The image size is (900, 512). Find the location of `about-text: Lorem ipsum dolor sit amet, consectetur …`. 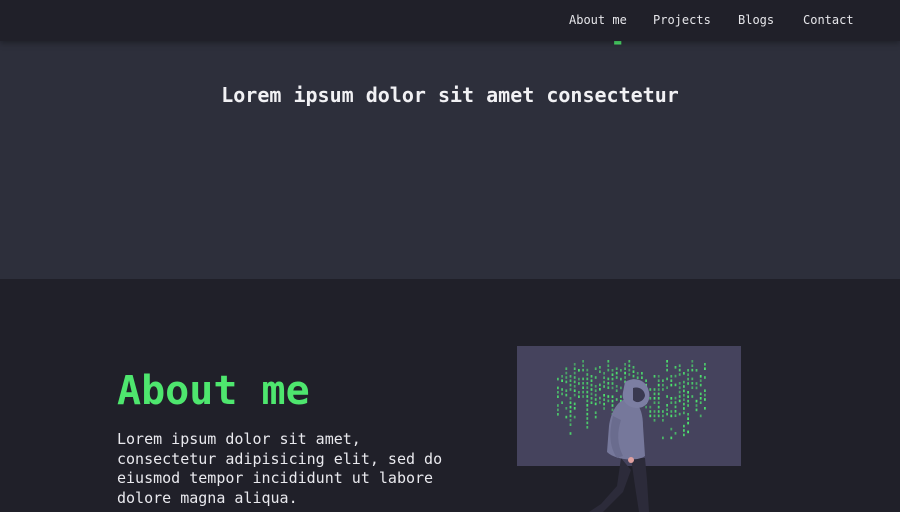

about-text: Lorem ipsum dolor sit amet, consectetur … is located at coordinates (280, 468).